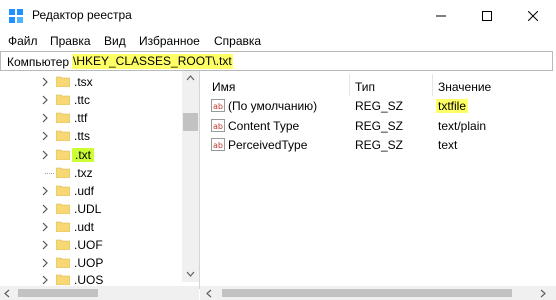  I want to click on tree-connector, so click(49, 173).